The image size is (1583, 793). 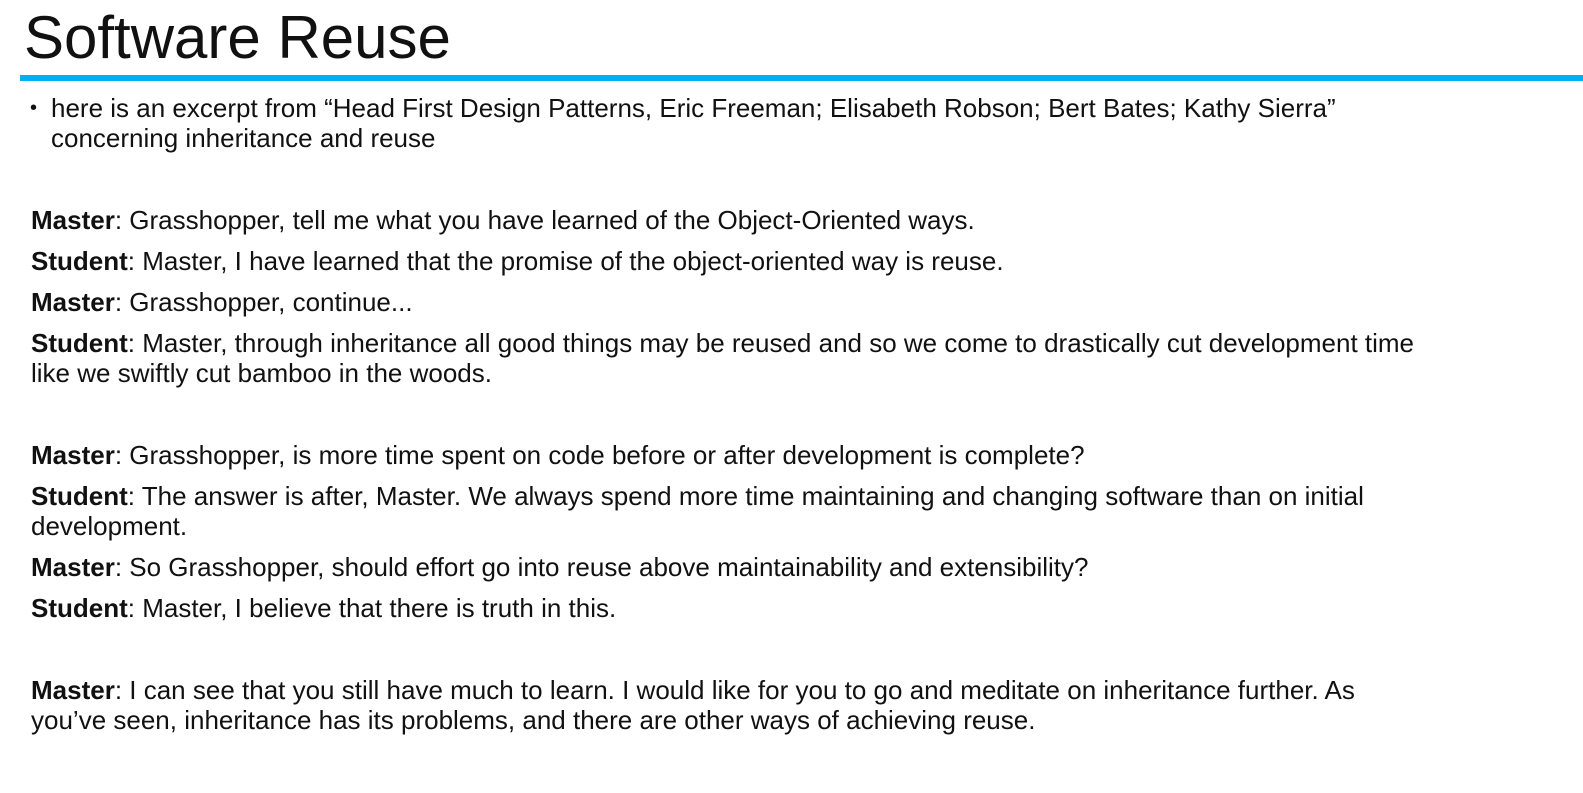 What do you see at coordinates (261, 373) in the screenshot?
I see `entry-line-2: like we swiftly cut bamboo in the woods.` at bounding box center [261, 373].